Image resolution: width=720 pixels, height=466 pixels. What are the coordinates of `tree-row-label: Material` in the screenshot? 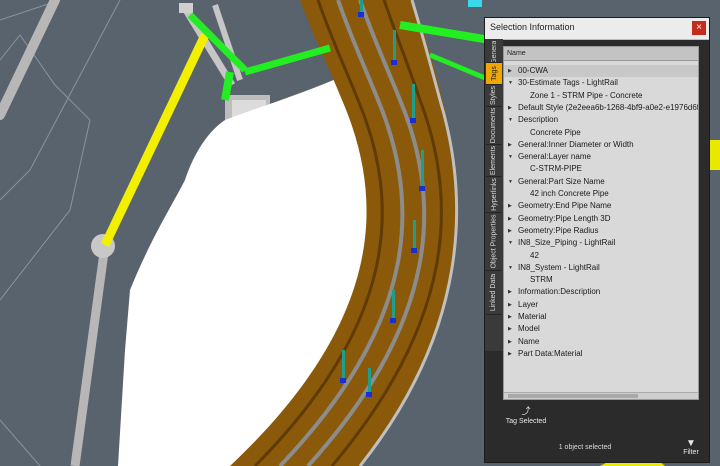 It's located at (532, 316).